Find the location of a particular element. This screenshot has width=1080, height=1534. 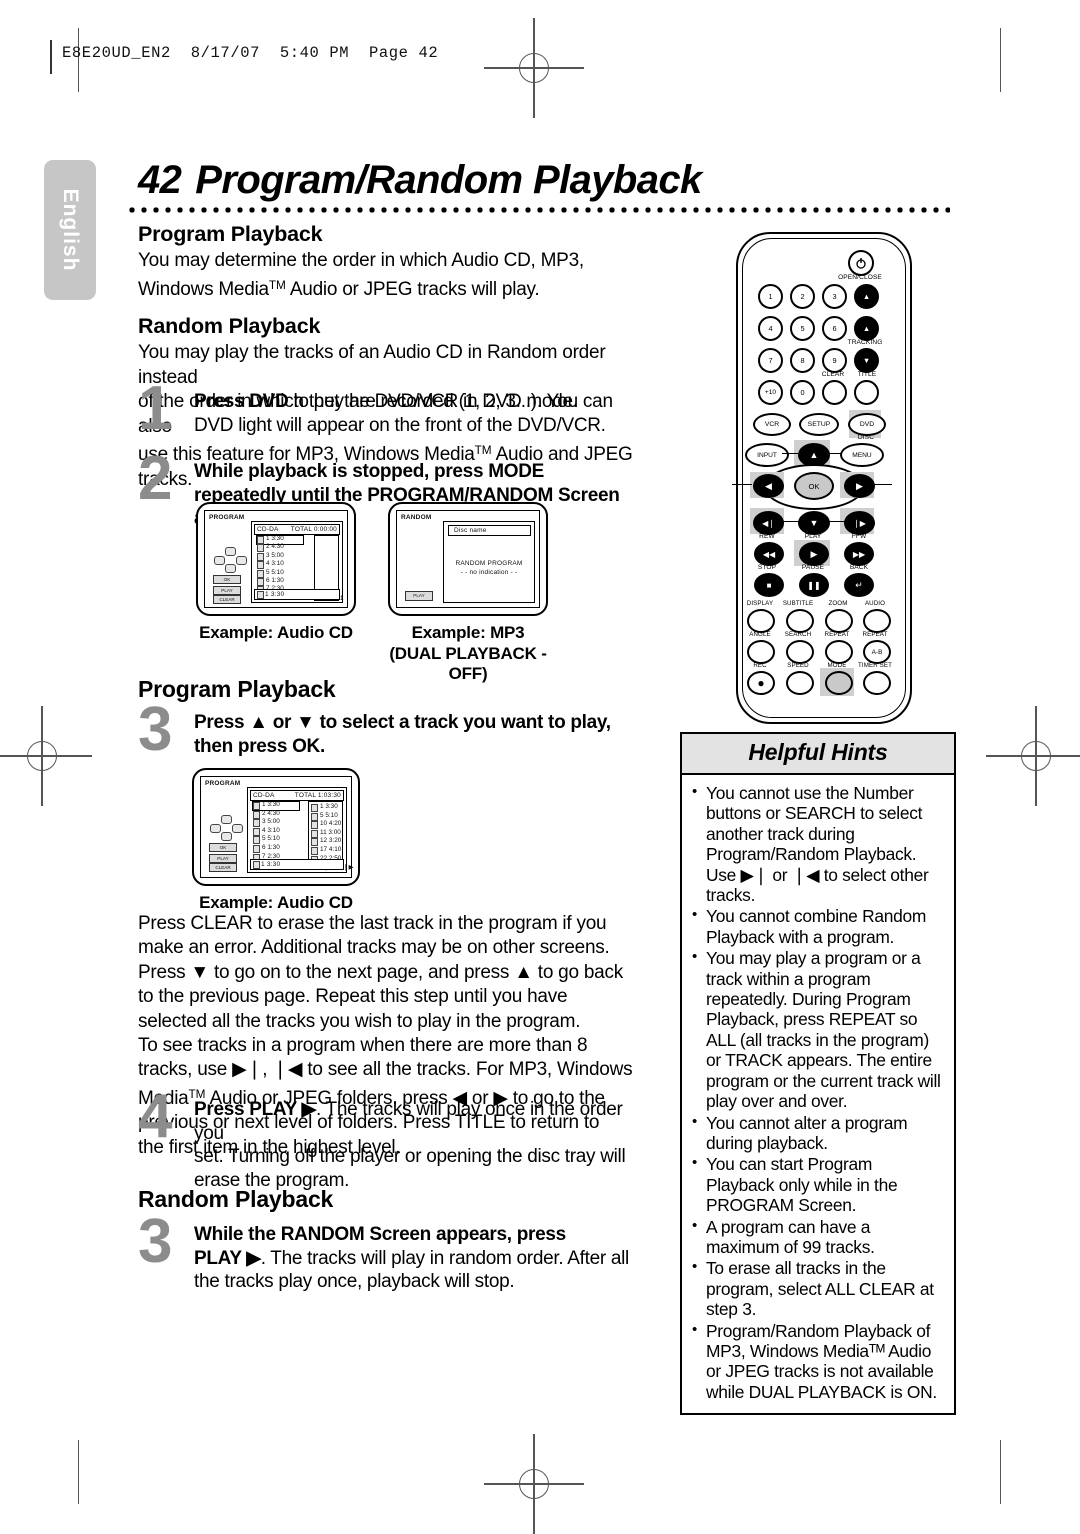

prev-track-button: ◀❘ is located at coordinates (768, 523).